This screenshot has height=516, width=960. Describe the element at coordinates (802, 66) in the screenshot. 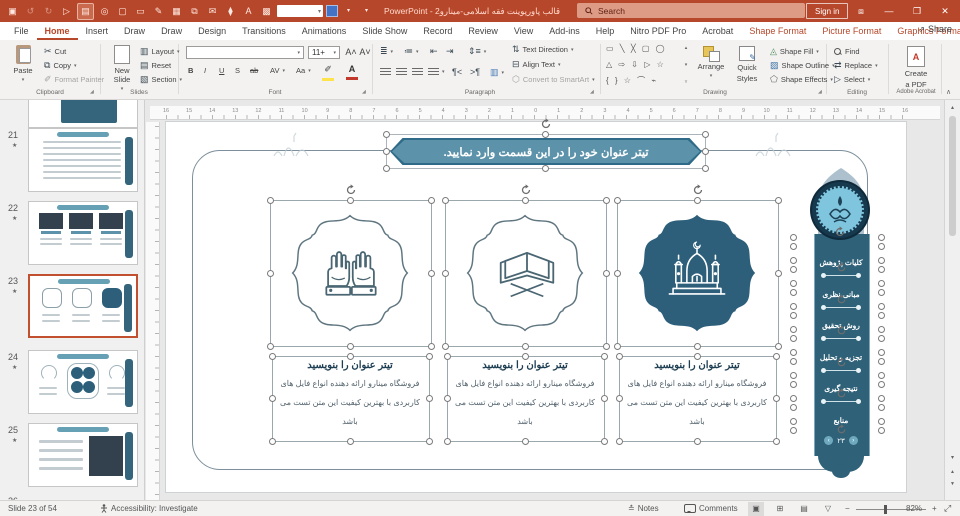

I see `shape-outline-button: ▨ Shape Outline ▾` at that location.